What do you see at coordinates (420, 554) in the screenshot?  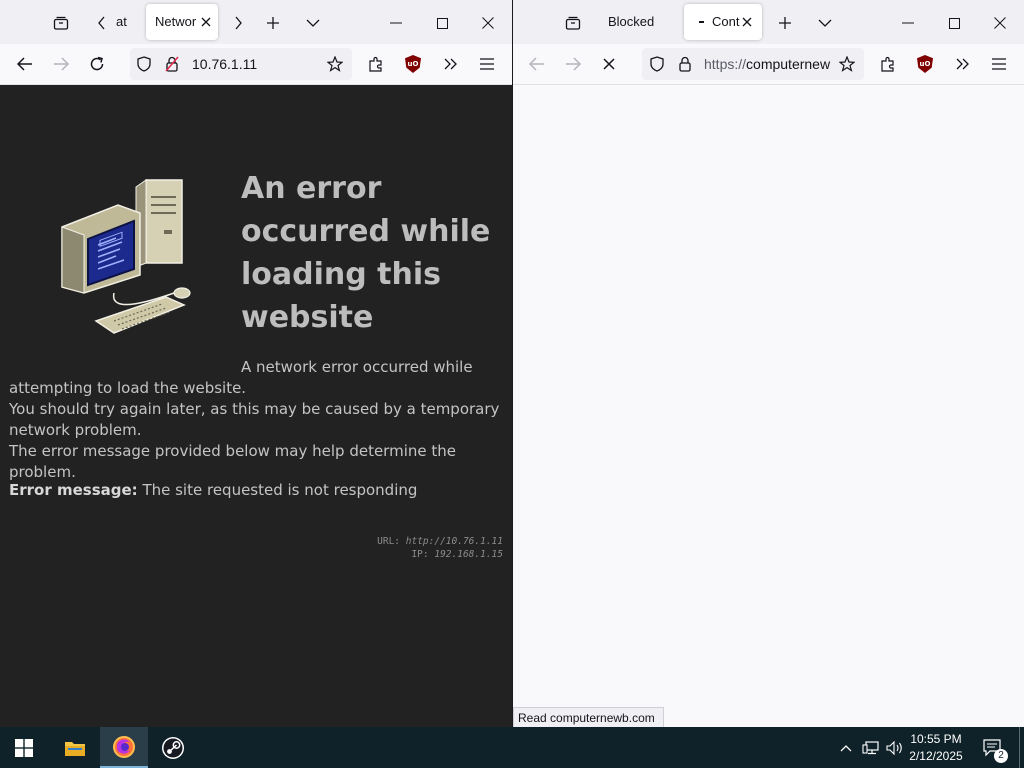 I see `ip-label: IP:` at bounding box center [420, 554].